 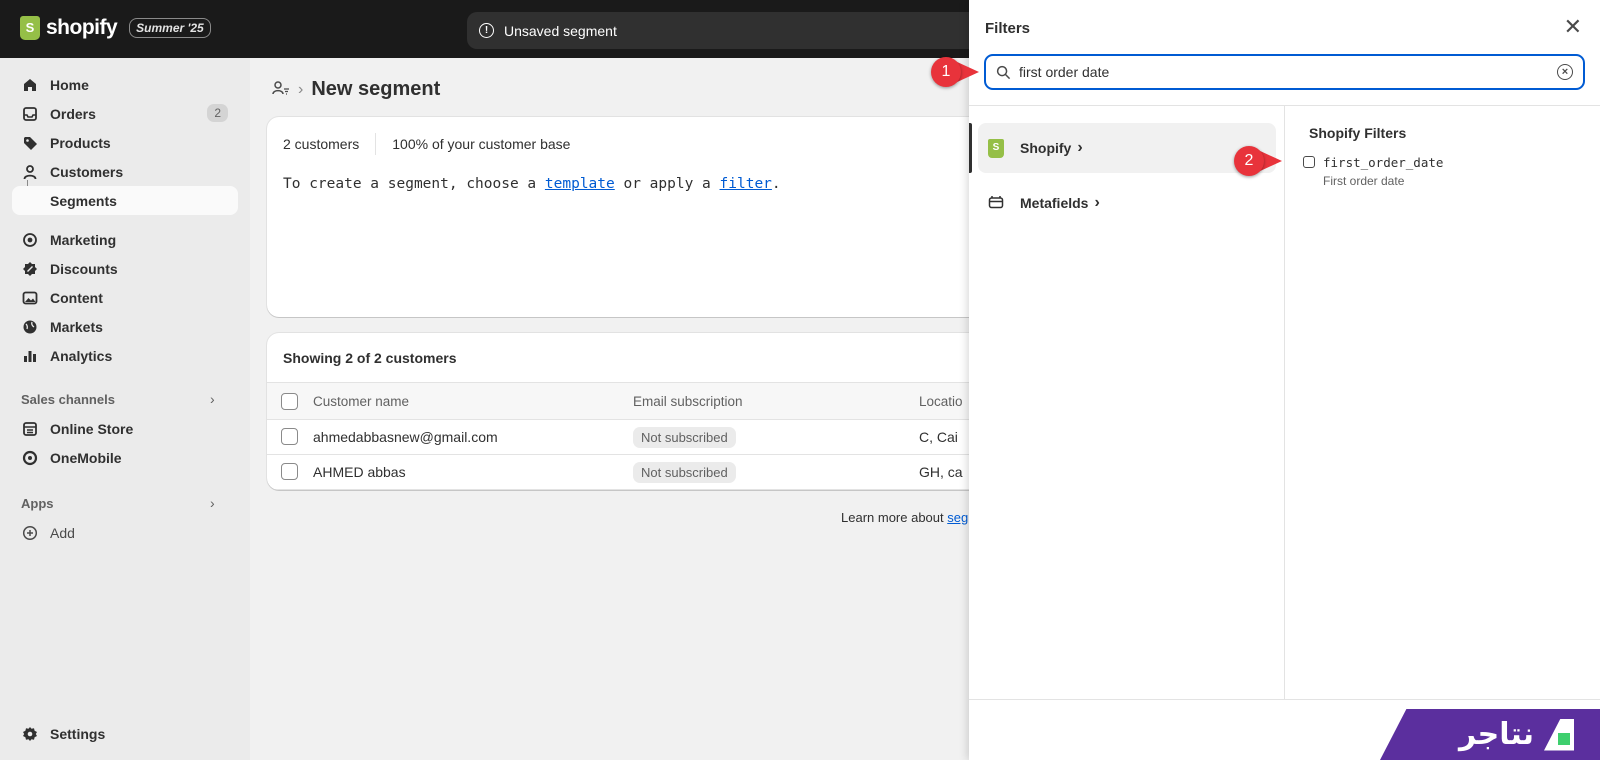 What do you see at coordinates (376, 89) in the screenshot?
I see `page-title: New segment` at bounding box center [376, 89].